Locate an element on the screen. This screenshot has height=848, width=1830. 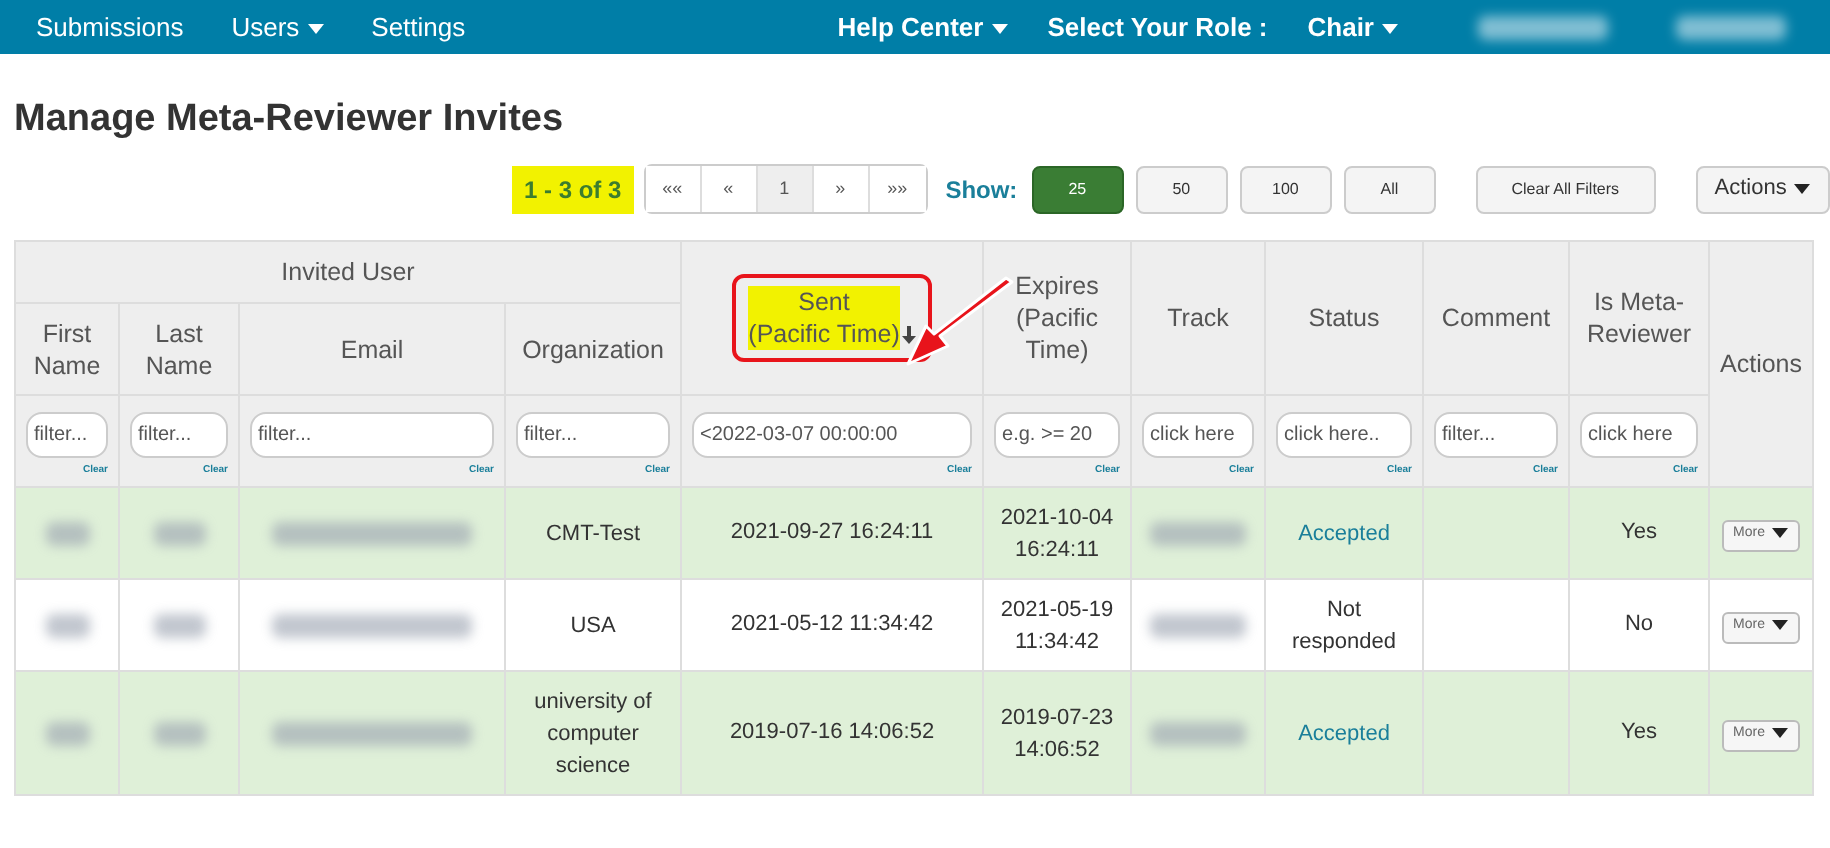
column-header: First Name is located at coordinates (67, 349).